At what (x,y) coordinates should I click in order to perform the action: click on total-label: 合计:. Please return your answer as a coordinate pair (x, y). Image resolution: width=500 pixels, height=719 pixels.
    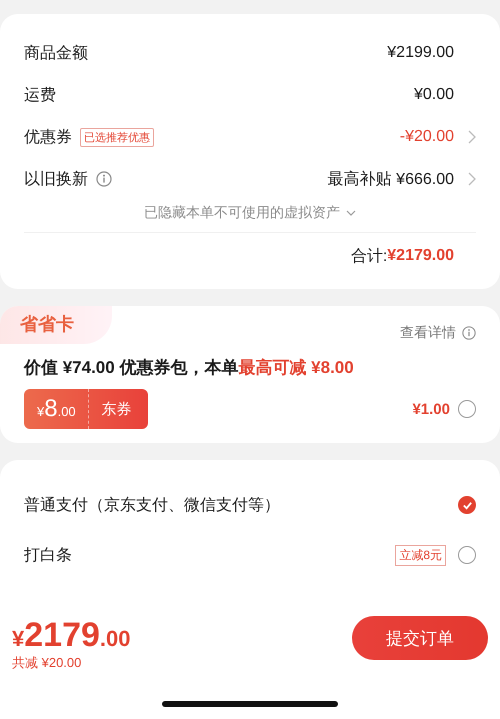
    Looking at the image, I should click on (369, 256).